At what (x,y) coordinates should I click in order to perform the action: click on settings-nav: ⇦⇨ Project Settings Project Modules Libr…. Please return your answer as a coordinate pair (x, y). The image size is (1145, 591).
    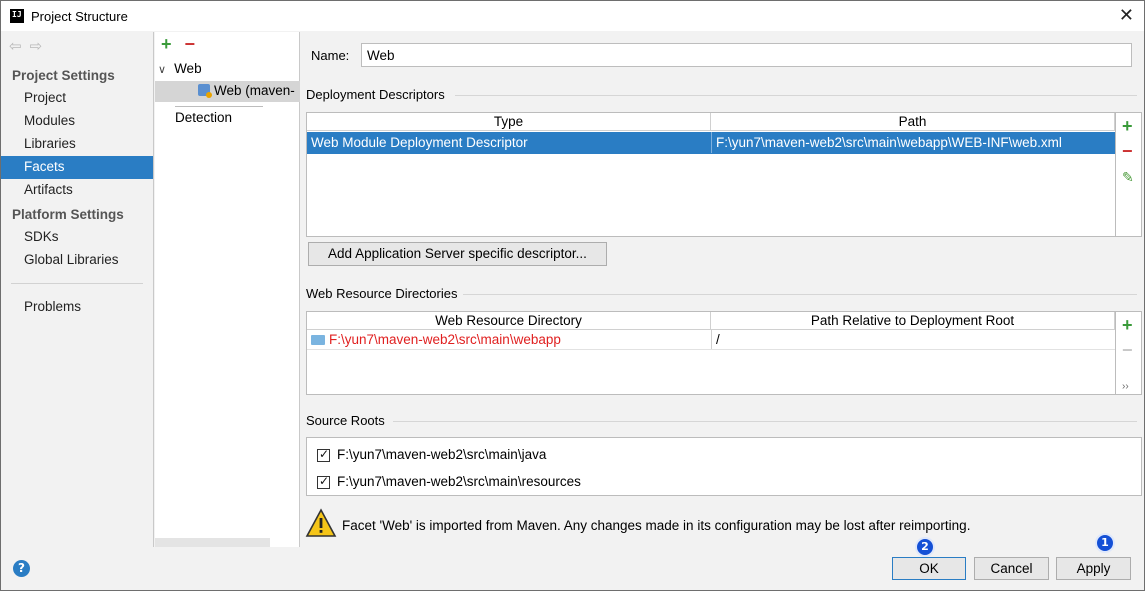
    Looking at the image, I should click on (77, 289).